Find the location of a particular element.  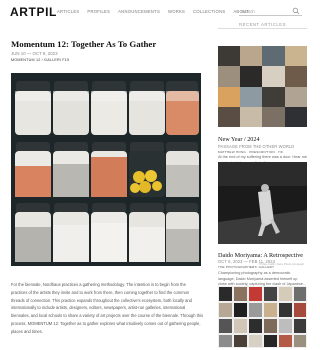

collage-photo is located at coordinates (262, 86).